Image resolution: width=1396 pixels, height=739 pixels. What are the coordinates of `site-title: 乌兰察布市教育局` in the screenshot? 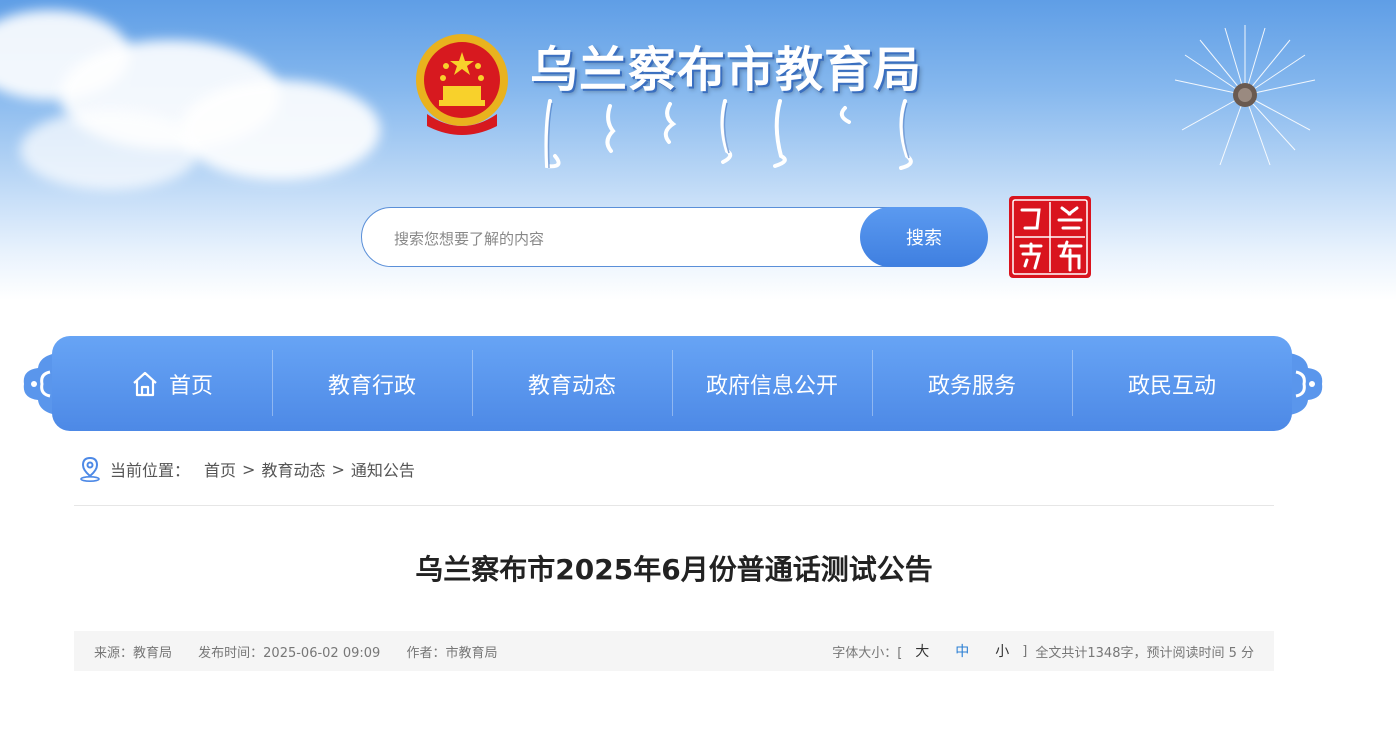 It's located at (726, 70).